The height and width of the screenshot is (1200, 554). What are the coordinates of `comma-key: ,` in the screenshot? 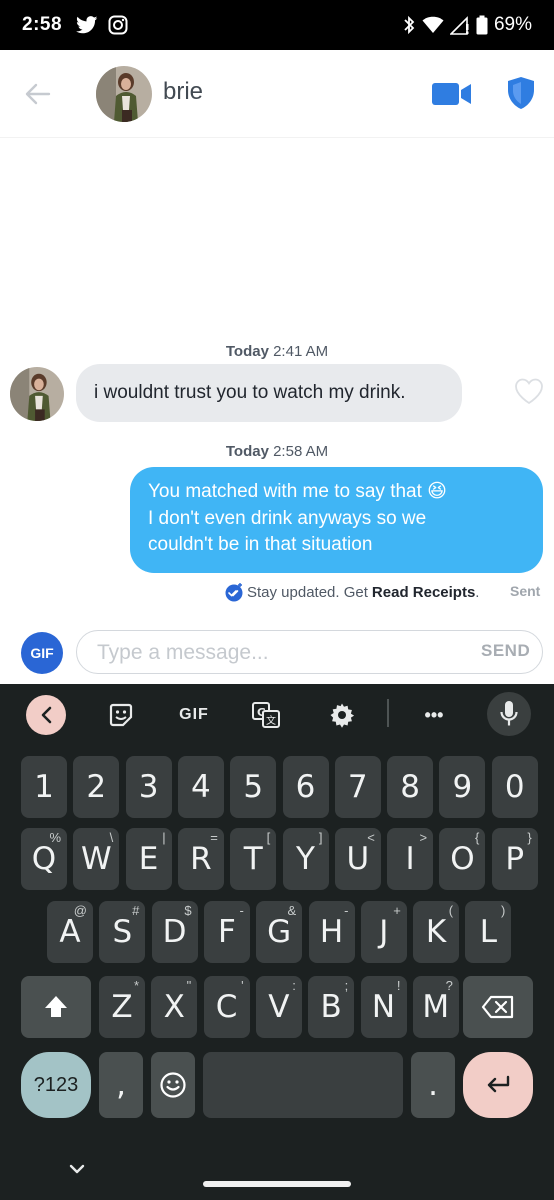 It's located at (121, 1085).